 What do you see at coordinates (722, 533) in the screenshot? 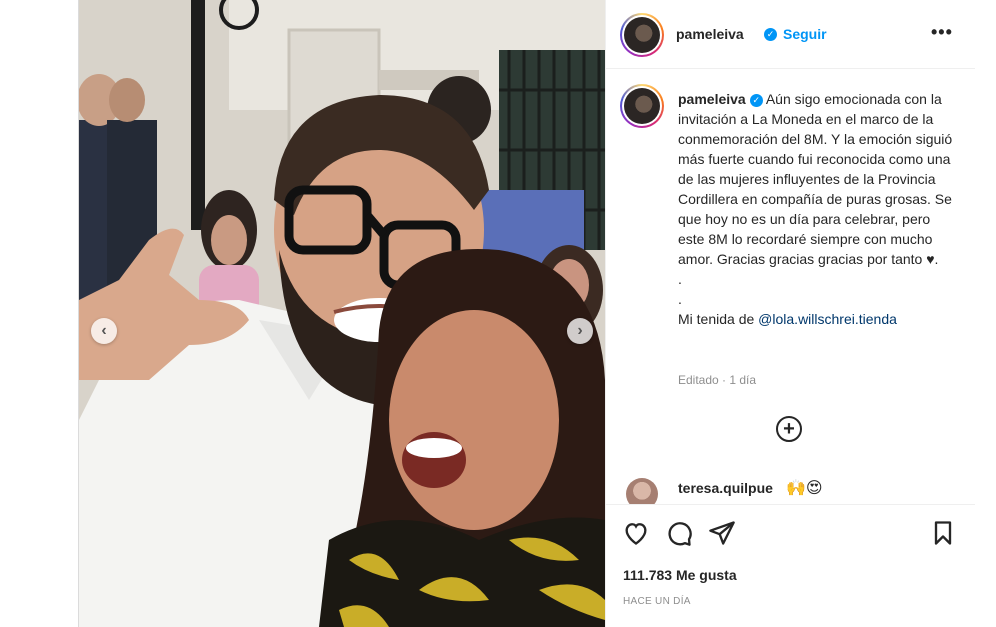
I see `share-icon` at bounding box center [722, 533].